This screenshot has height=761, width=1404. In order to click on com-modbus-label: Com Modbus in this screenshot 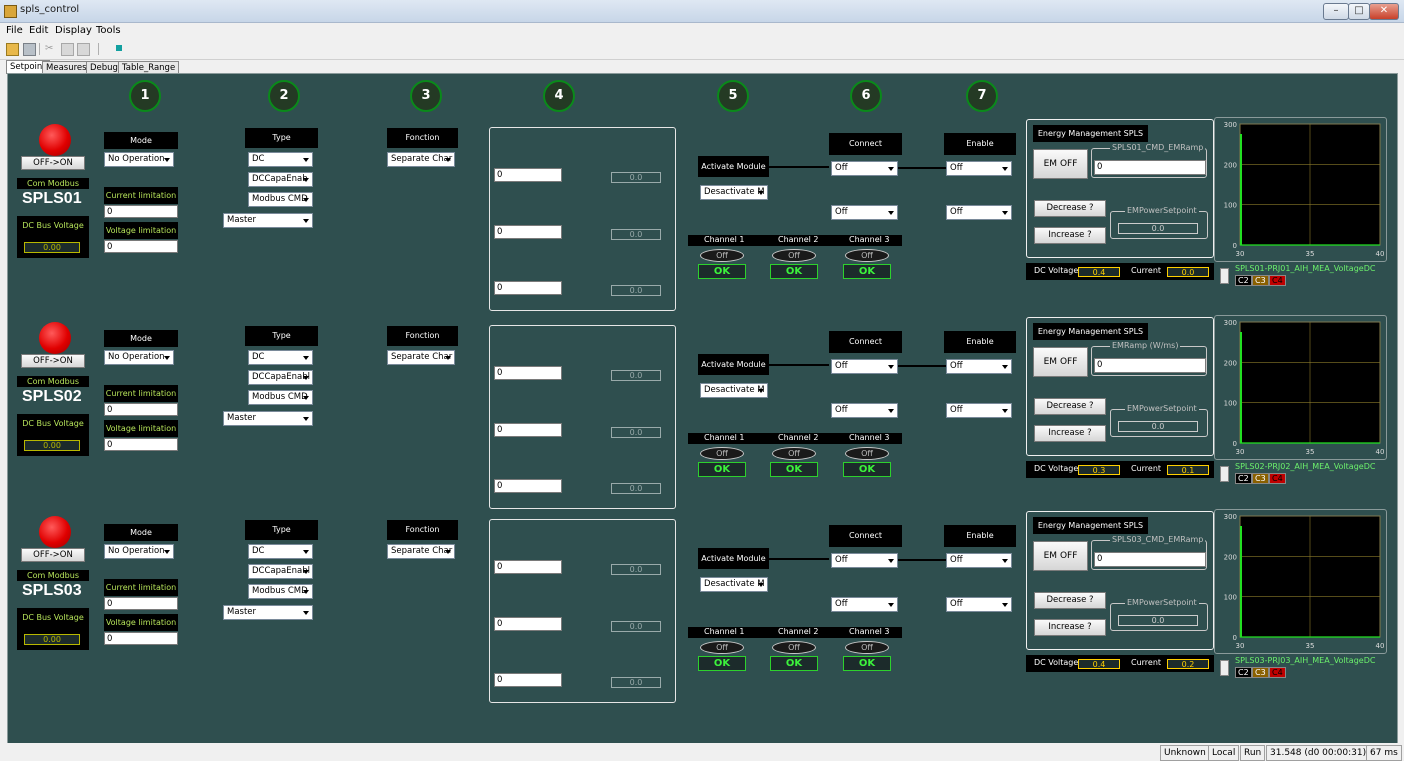, I will do `click(53, 183)`.